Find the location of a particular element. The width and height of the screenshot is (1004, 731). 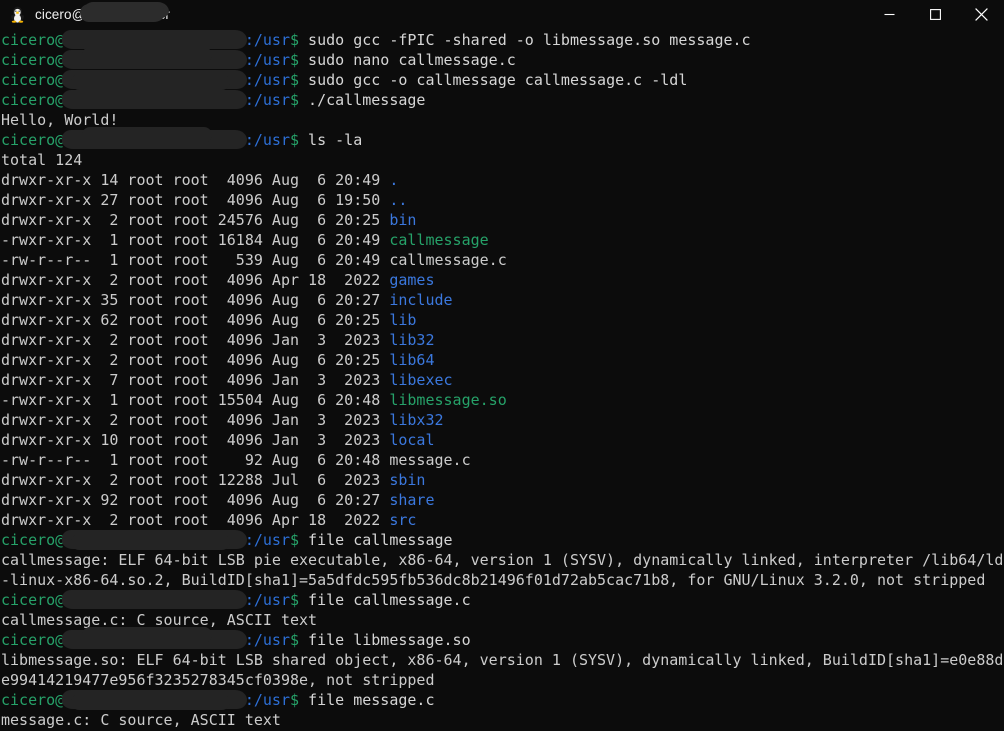

ls-entry-meta: drwxr-xr-x 92 root root 4096 Aug 6 20:27 is located at coordinates (195, 500).